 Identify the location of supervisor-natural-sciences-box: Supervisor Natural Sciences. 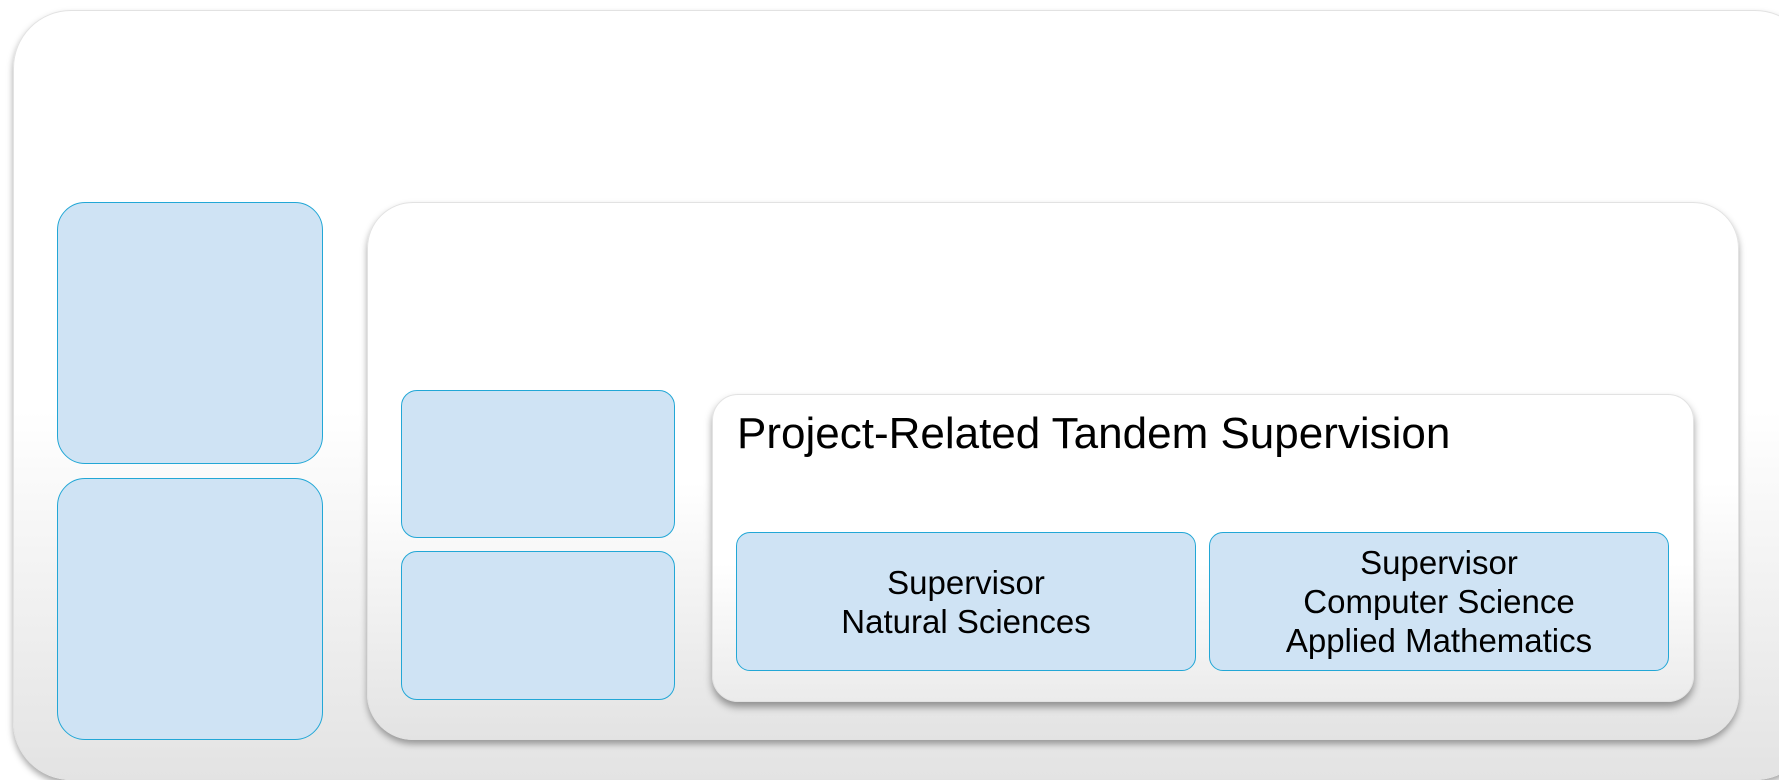
(966, 601).